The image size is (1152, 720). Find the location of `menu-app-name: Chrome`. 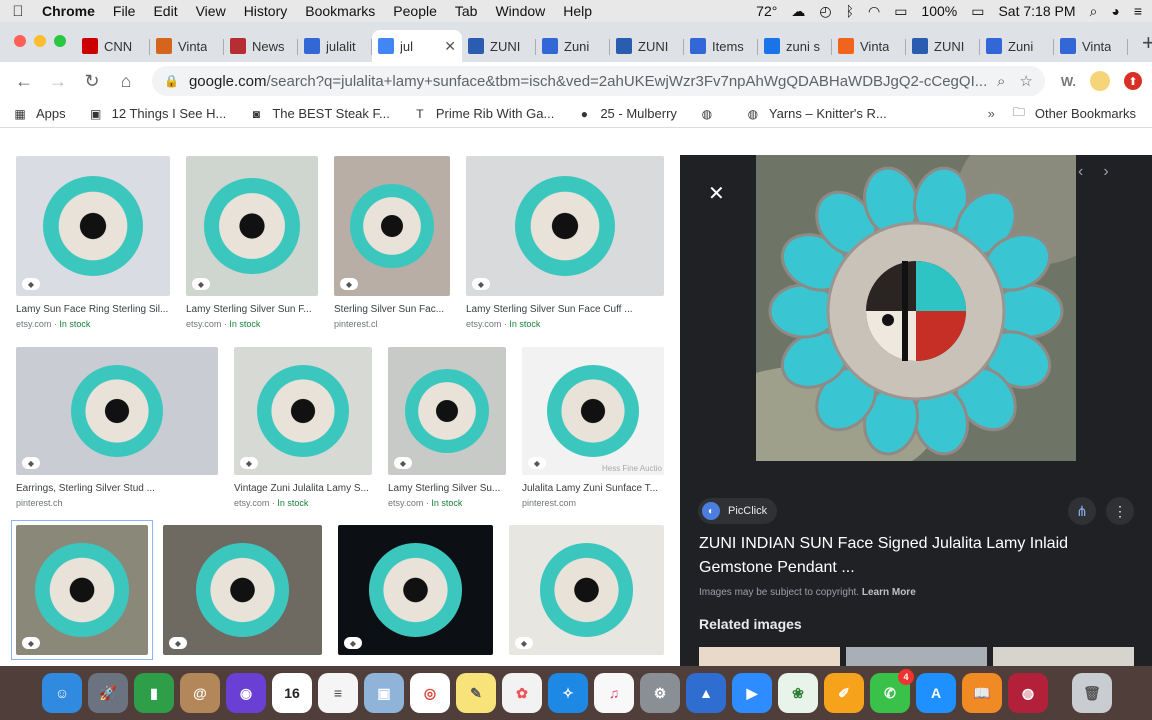

menu-app-name: Chrome is located at coordinates (68, 11).